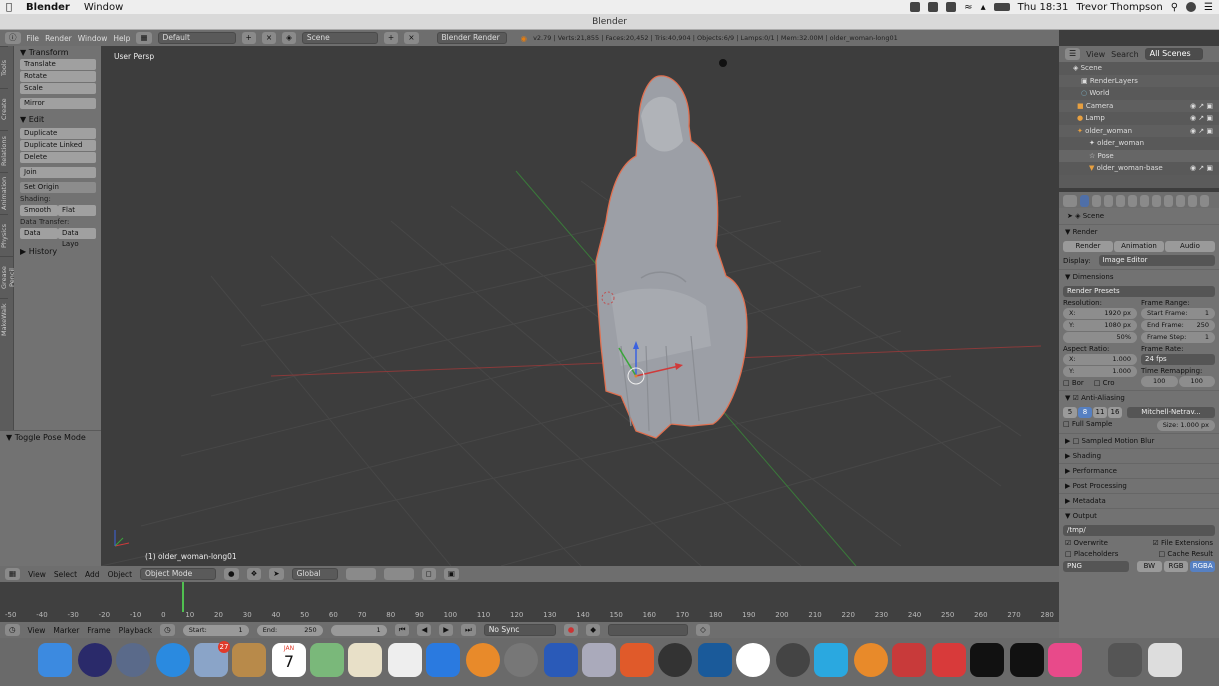 This screenshot has height=686, width=1219. I want to click on edit-panel-header: ▼ Edit, so click(57, 119).